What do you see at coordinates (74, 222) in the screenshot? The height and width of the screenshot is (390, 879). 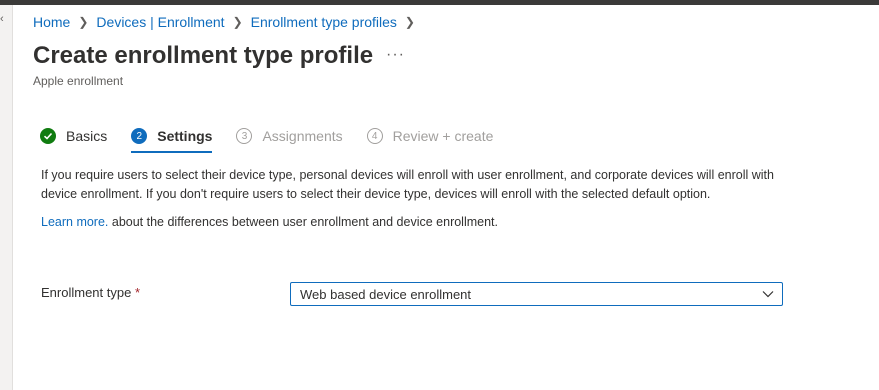 I see `learn-more-link: Learn more.` at bounding box center [74, 222].